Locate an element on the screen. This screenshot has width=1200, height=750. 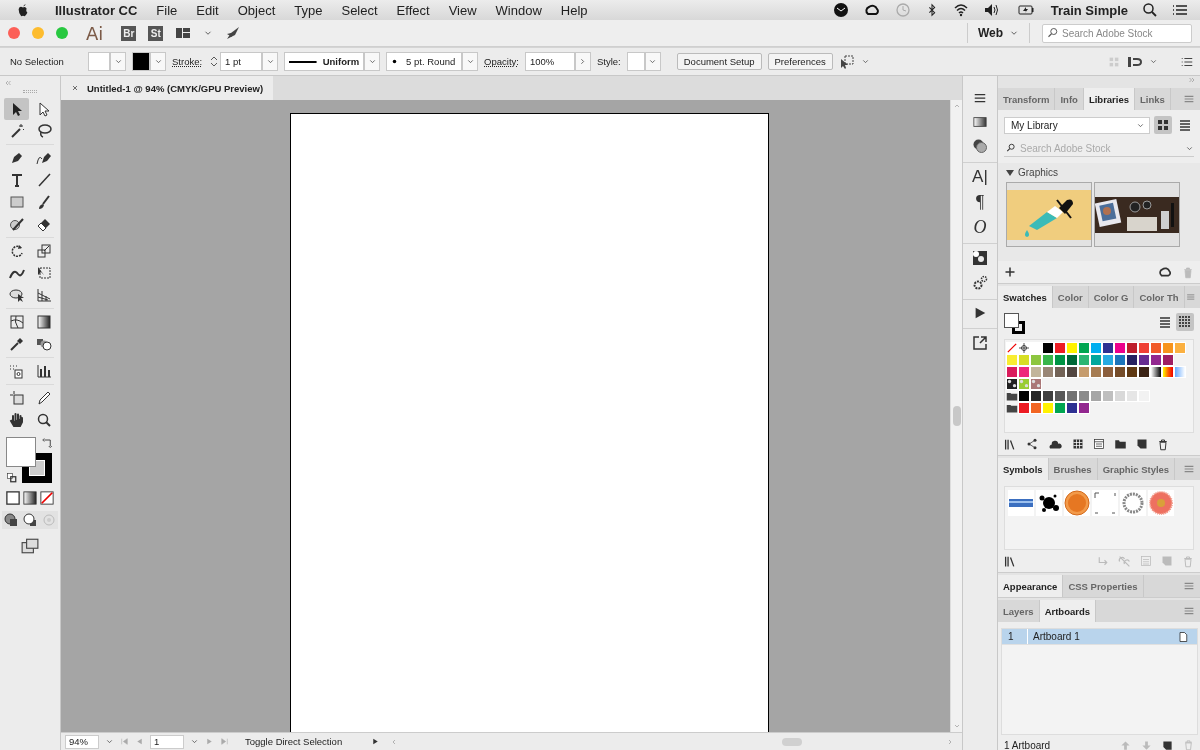
app-launcher: Br is located at coordinates (129, 33).